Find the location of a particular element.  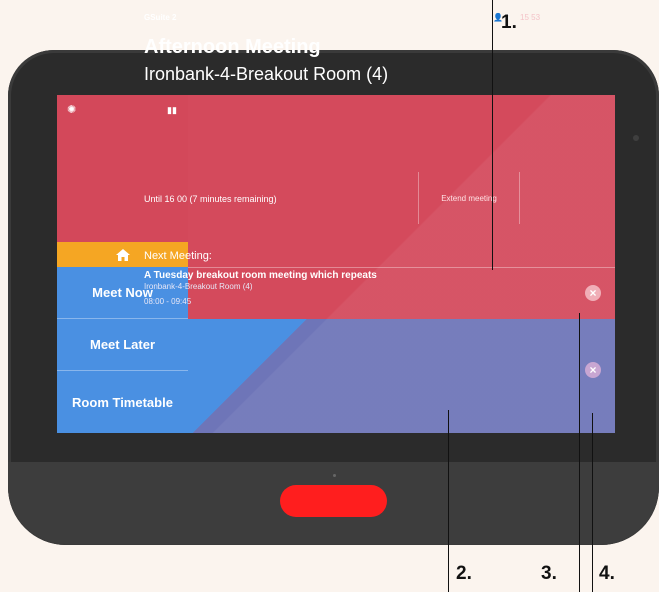

gear-icon: ✺ is located at coordinates (72, 110).